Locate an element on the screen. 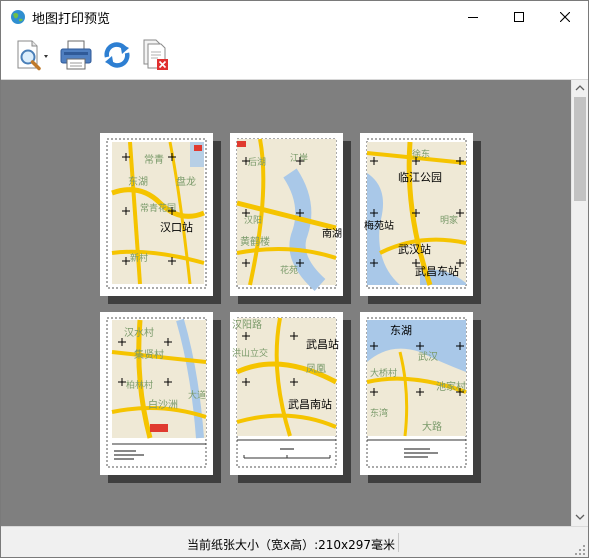 Image resolution: width=589 pixels, height=558 pixels. map-label: 汉口站 is located at coordinates (176, 227).